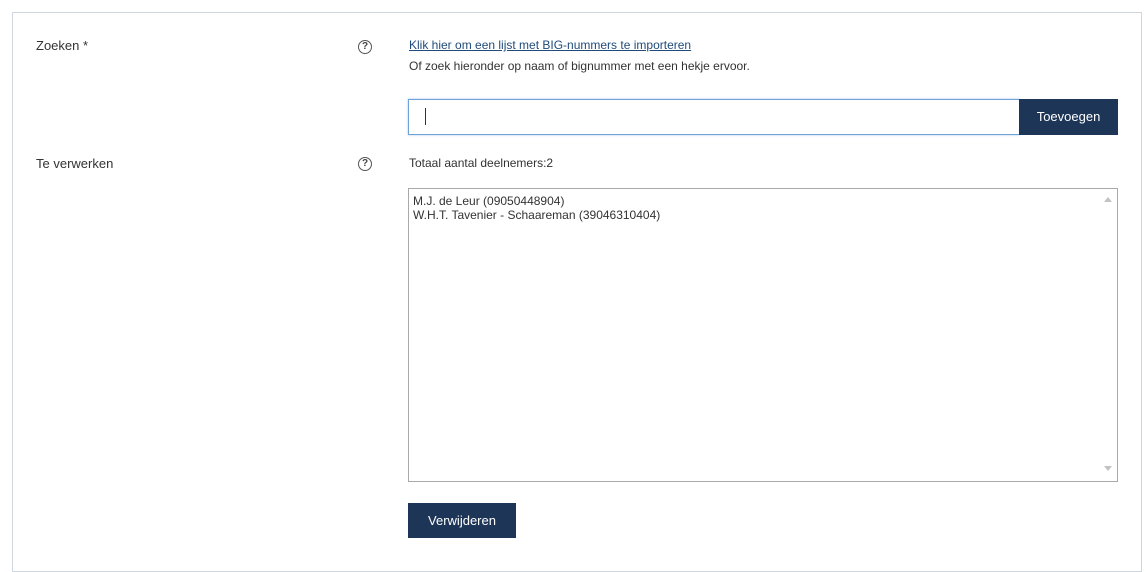  I want to click on listbox-scrollbar, so click(1108, 335).